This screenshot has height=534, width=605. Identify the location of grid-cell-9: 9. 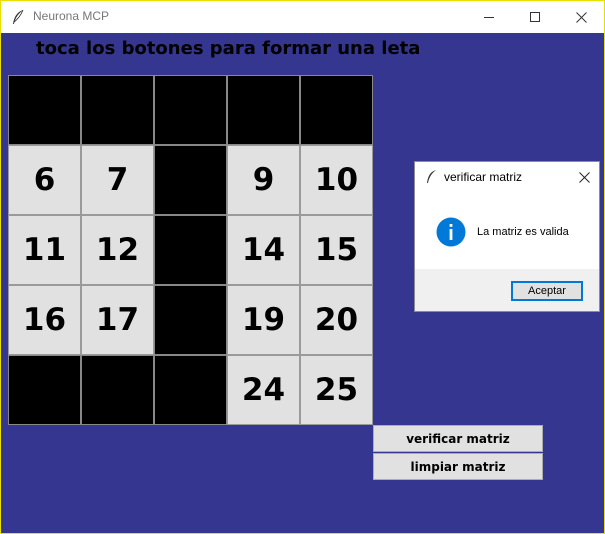
(263, 180).